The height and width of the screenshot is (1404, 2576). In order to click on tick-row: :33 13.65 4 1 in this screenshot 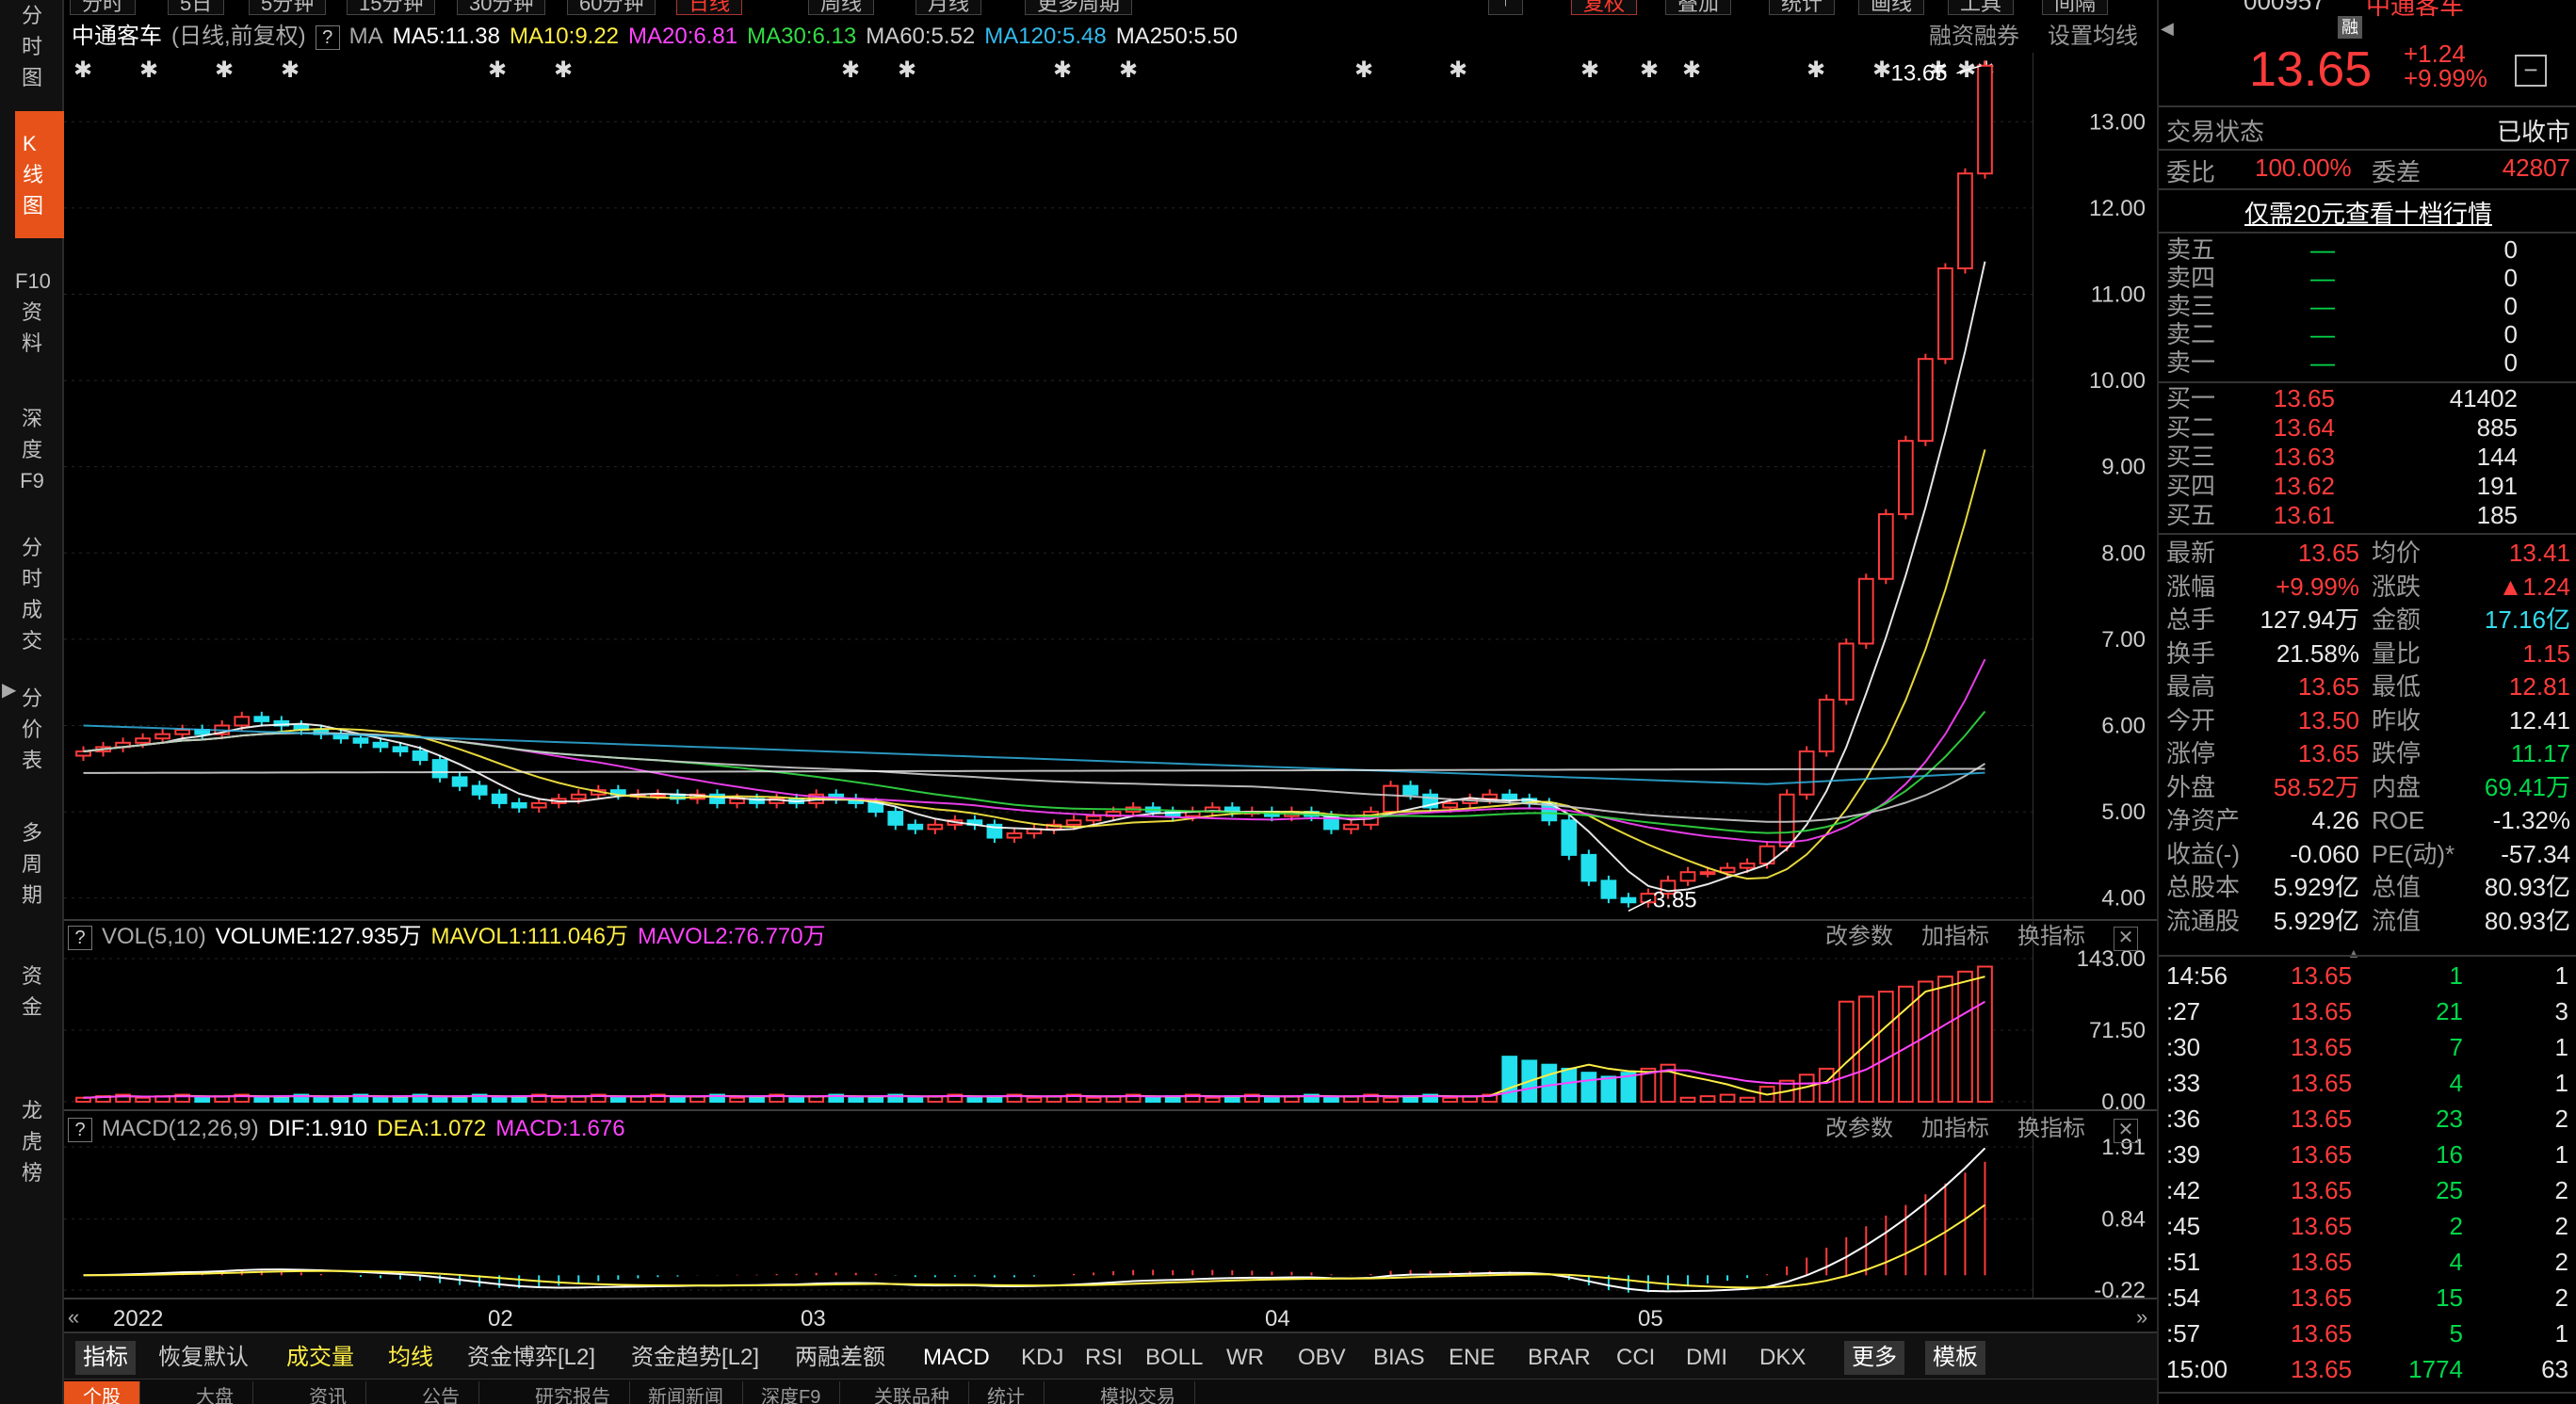, I will do `click(2367, 1083)`.